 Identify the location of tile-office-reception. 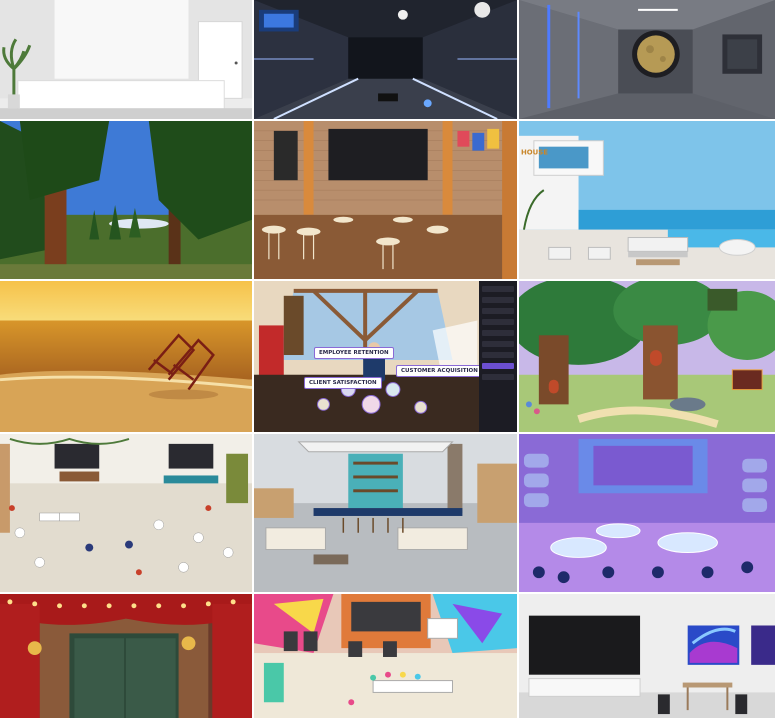
(127, 60).